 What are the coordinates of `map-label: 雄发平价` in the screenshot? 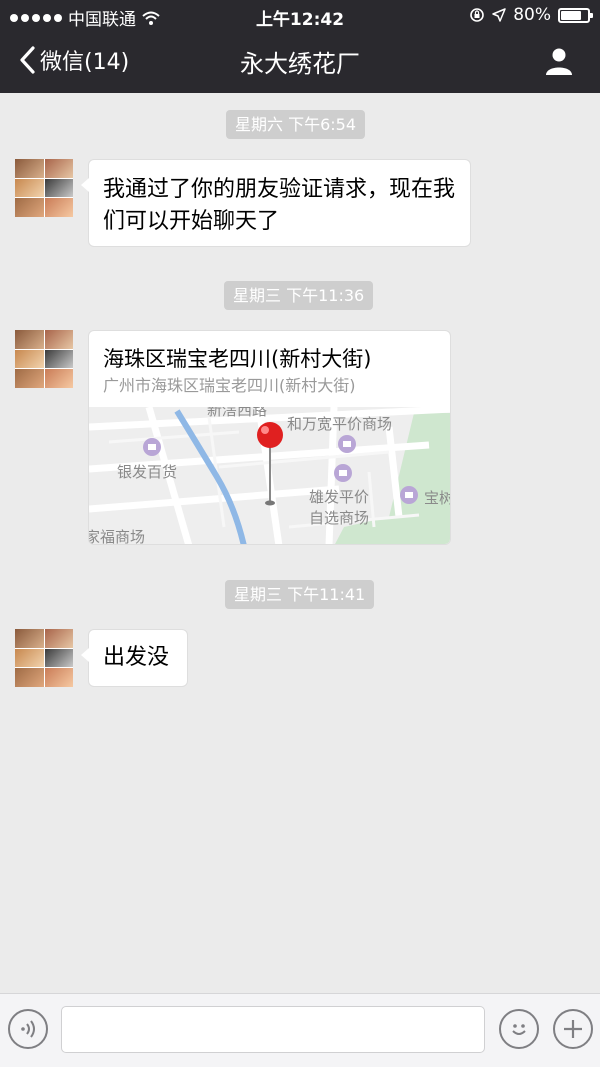 It's located at (339, 497).